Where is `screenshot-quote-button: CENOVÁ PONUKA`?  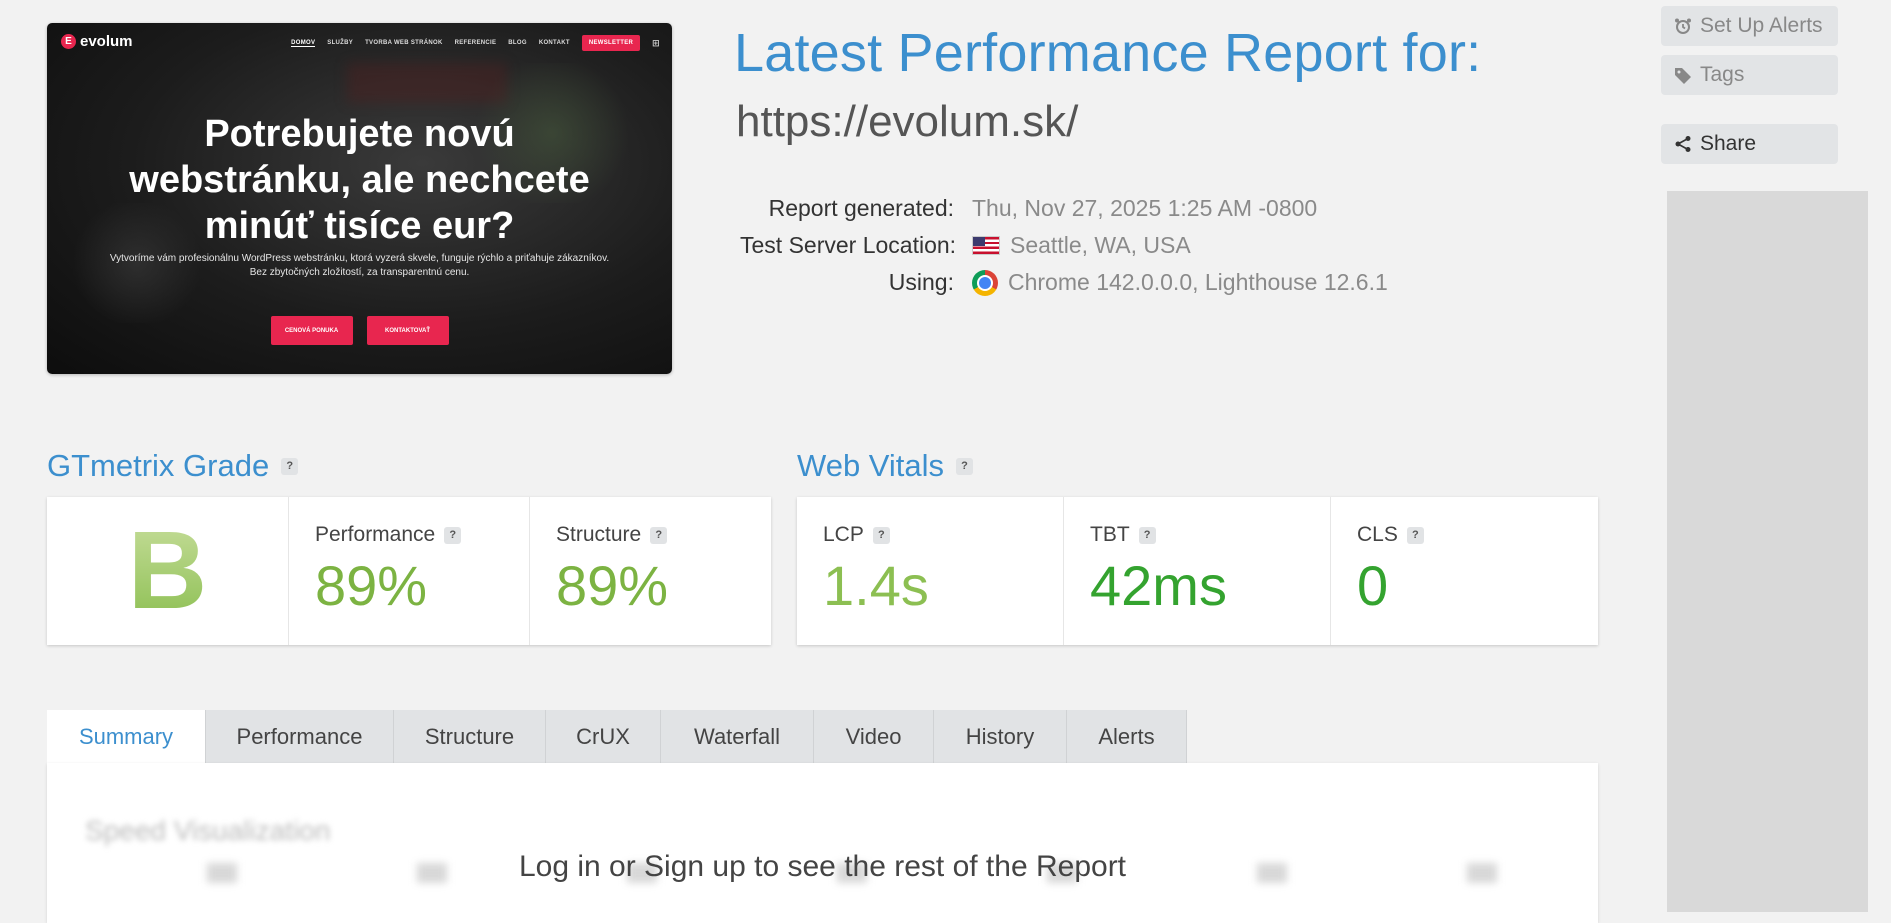
screenshot-quote-button: CENOVÁ PONUKA is located at coordinates (311, 330).